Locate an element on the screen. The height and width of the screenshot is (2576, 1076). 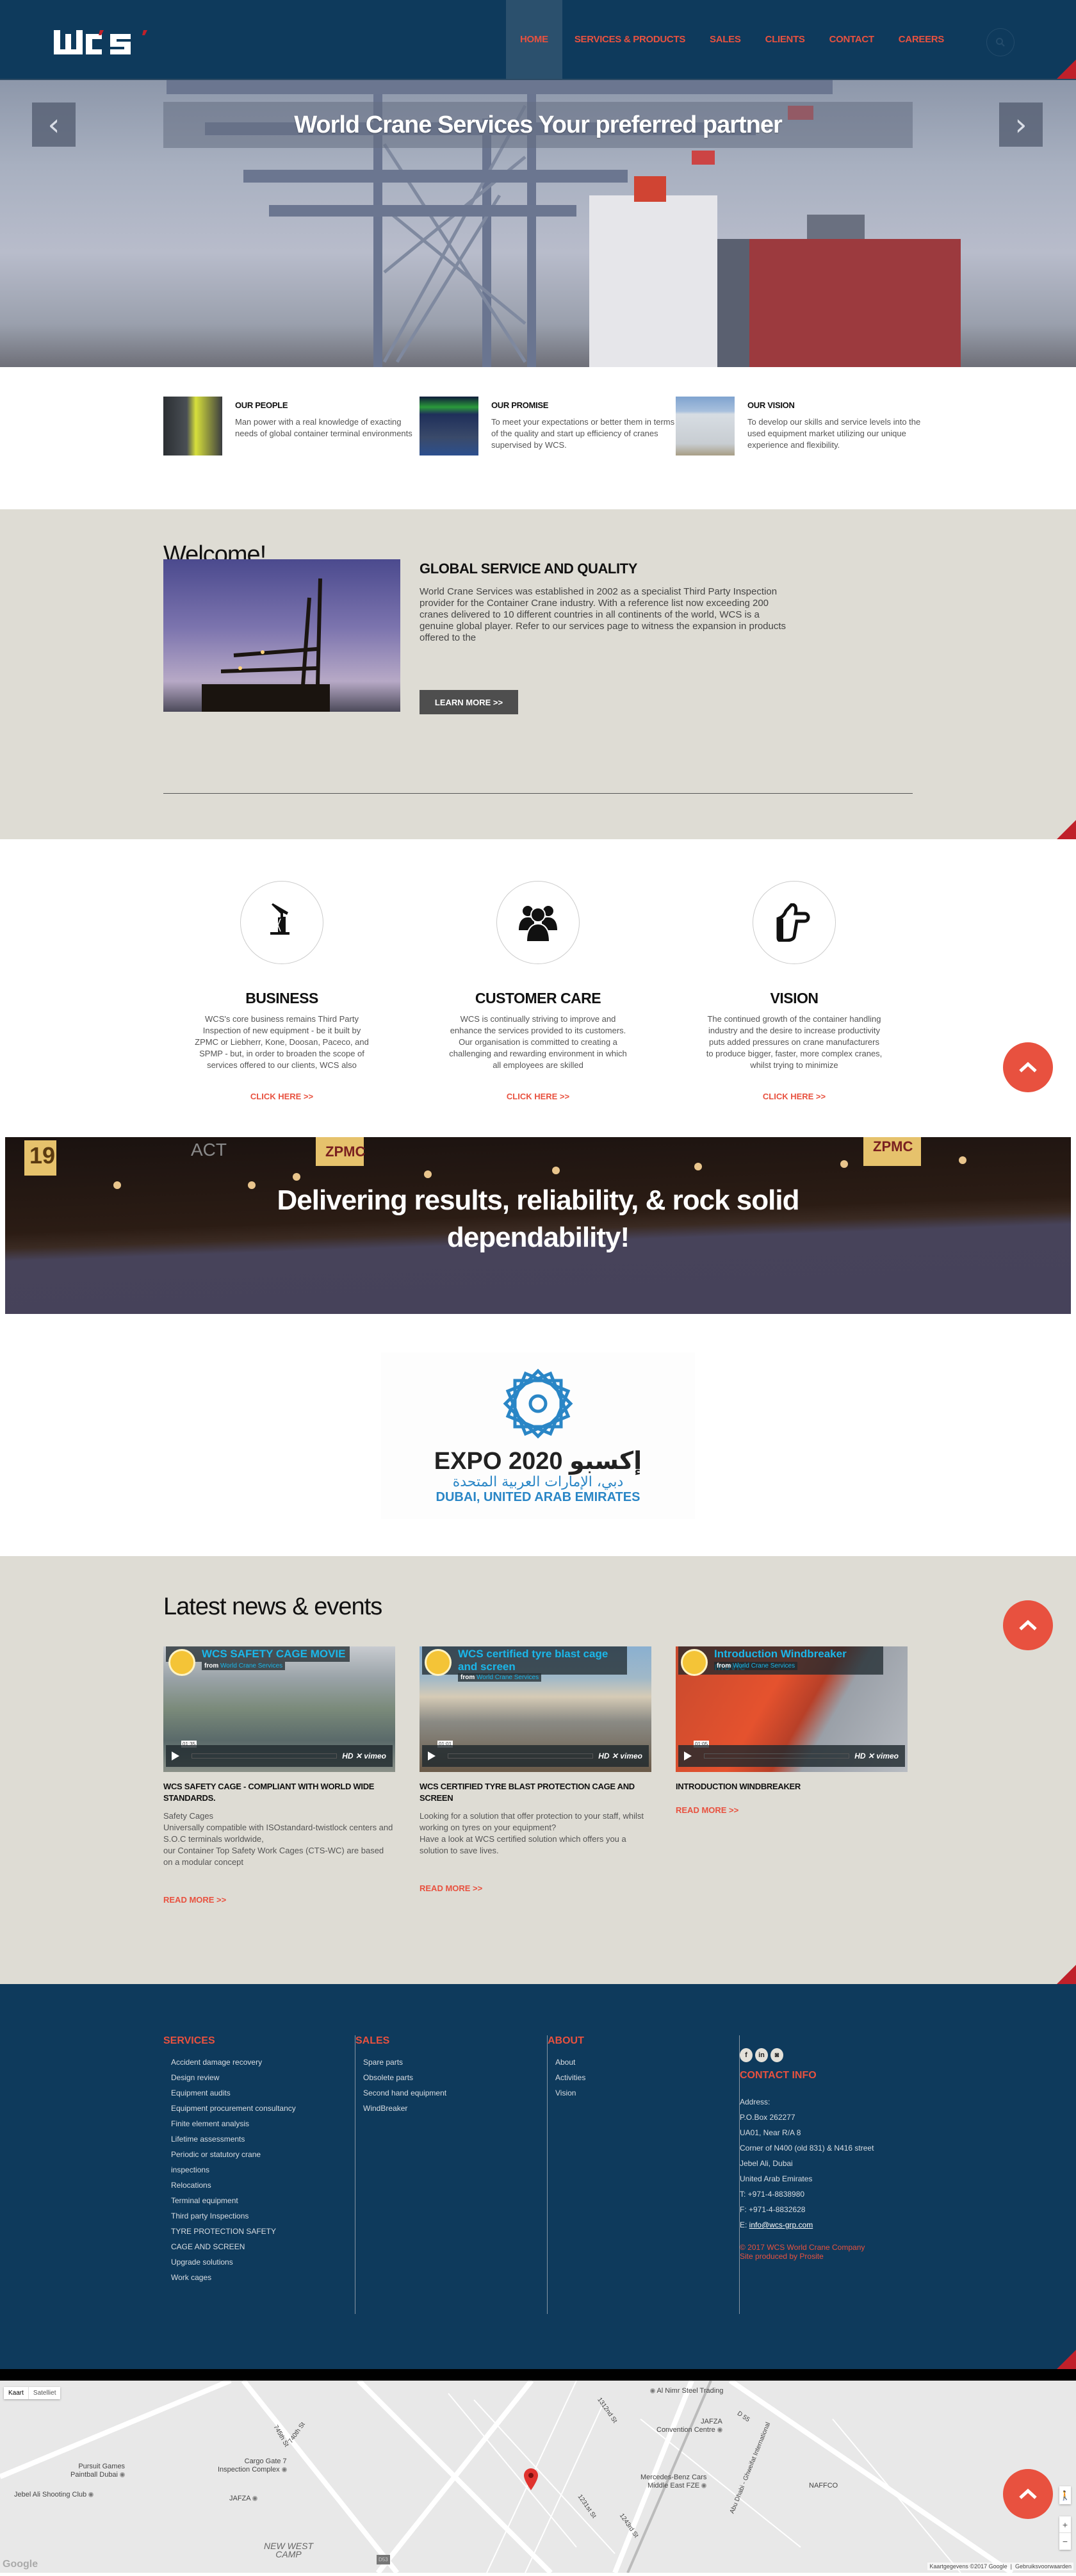
footer-sales-link: Obsolete parts is located at coordinates (427, 2077).